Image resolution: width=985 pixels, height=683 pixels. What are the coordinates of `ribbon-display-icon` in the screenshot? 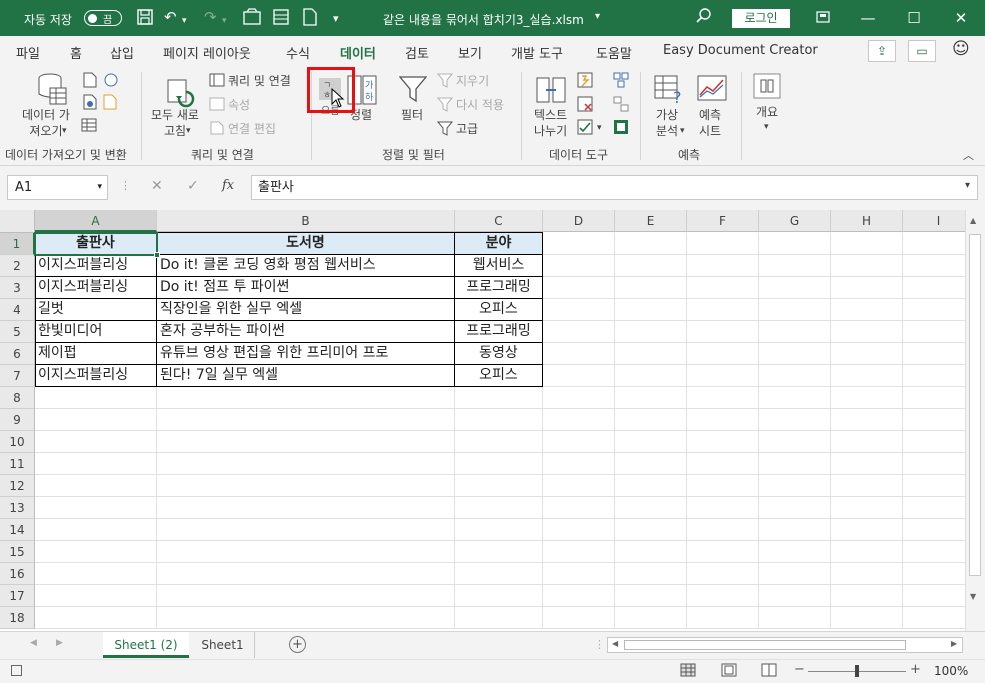 It's located at (823, 18).